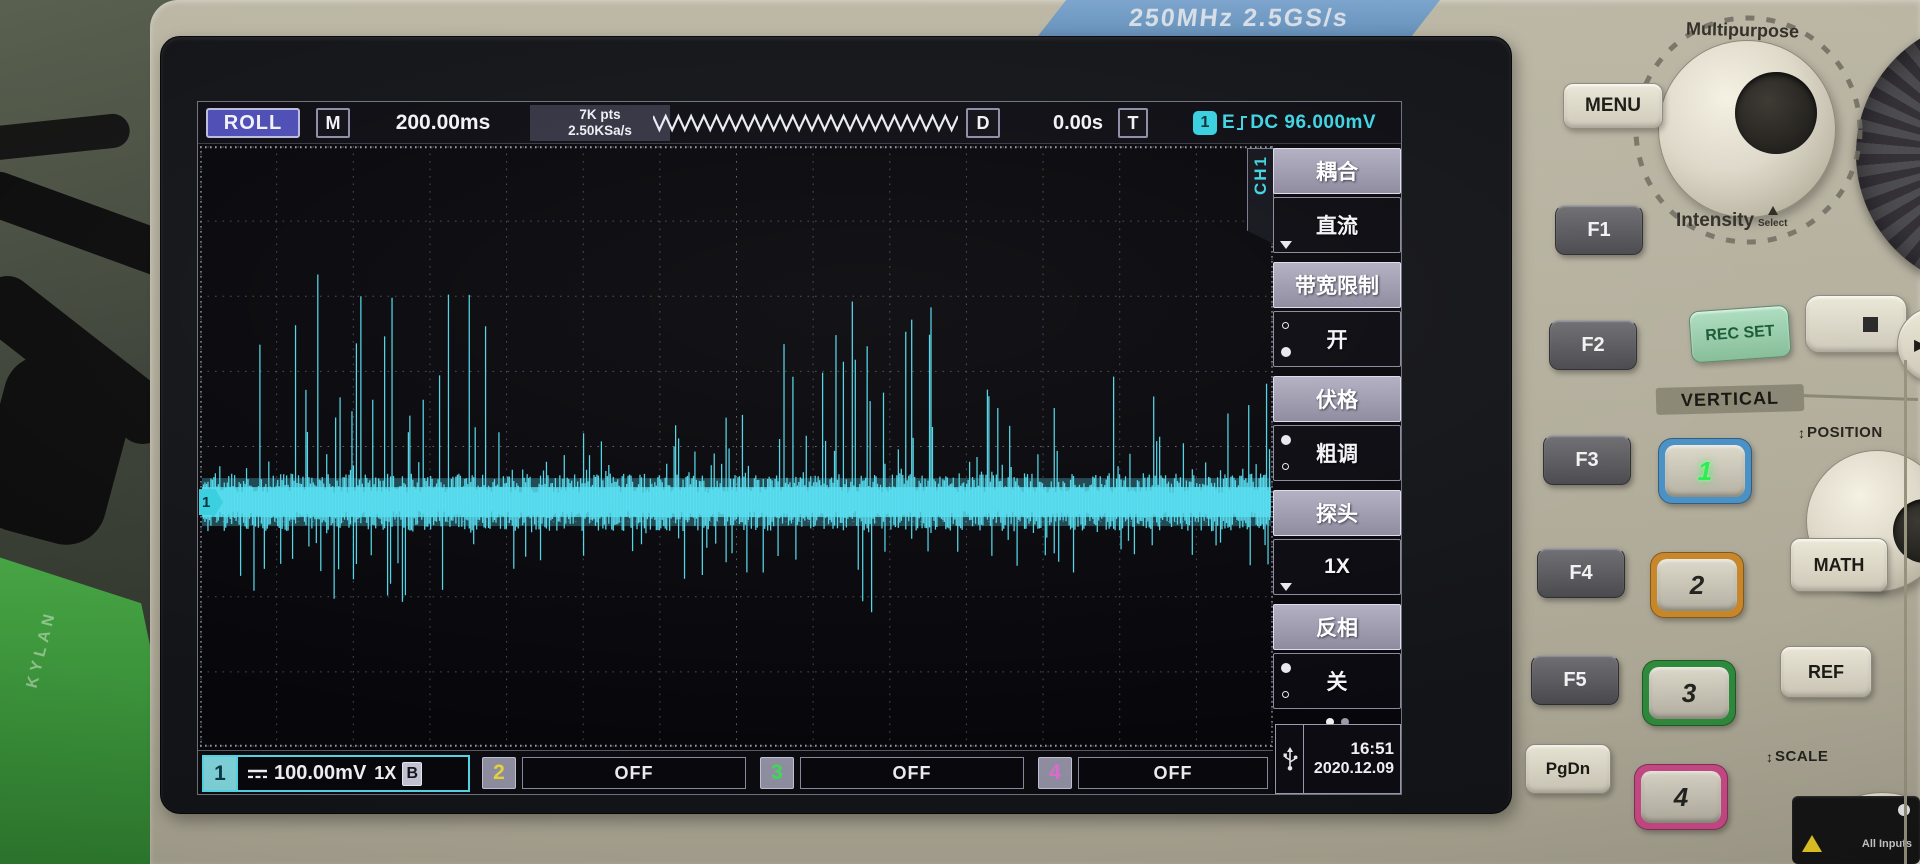  Describe the element at coordinates (1826, 672) in the screenshot. I see `ref-button: REF` at that location.